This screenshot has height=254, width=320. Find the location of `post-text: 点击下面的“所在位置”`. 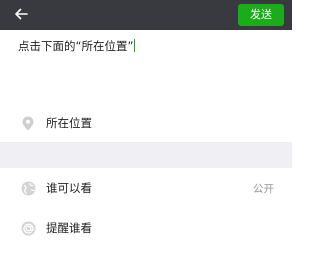

post-text: 点击下面的“所在位置” is located at coordinates (76, 46).